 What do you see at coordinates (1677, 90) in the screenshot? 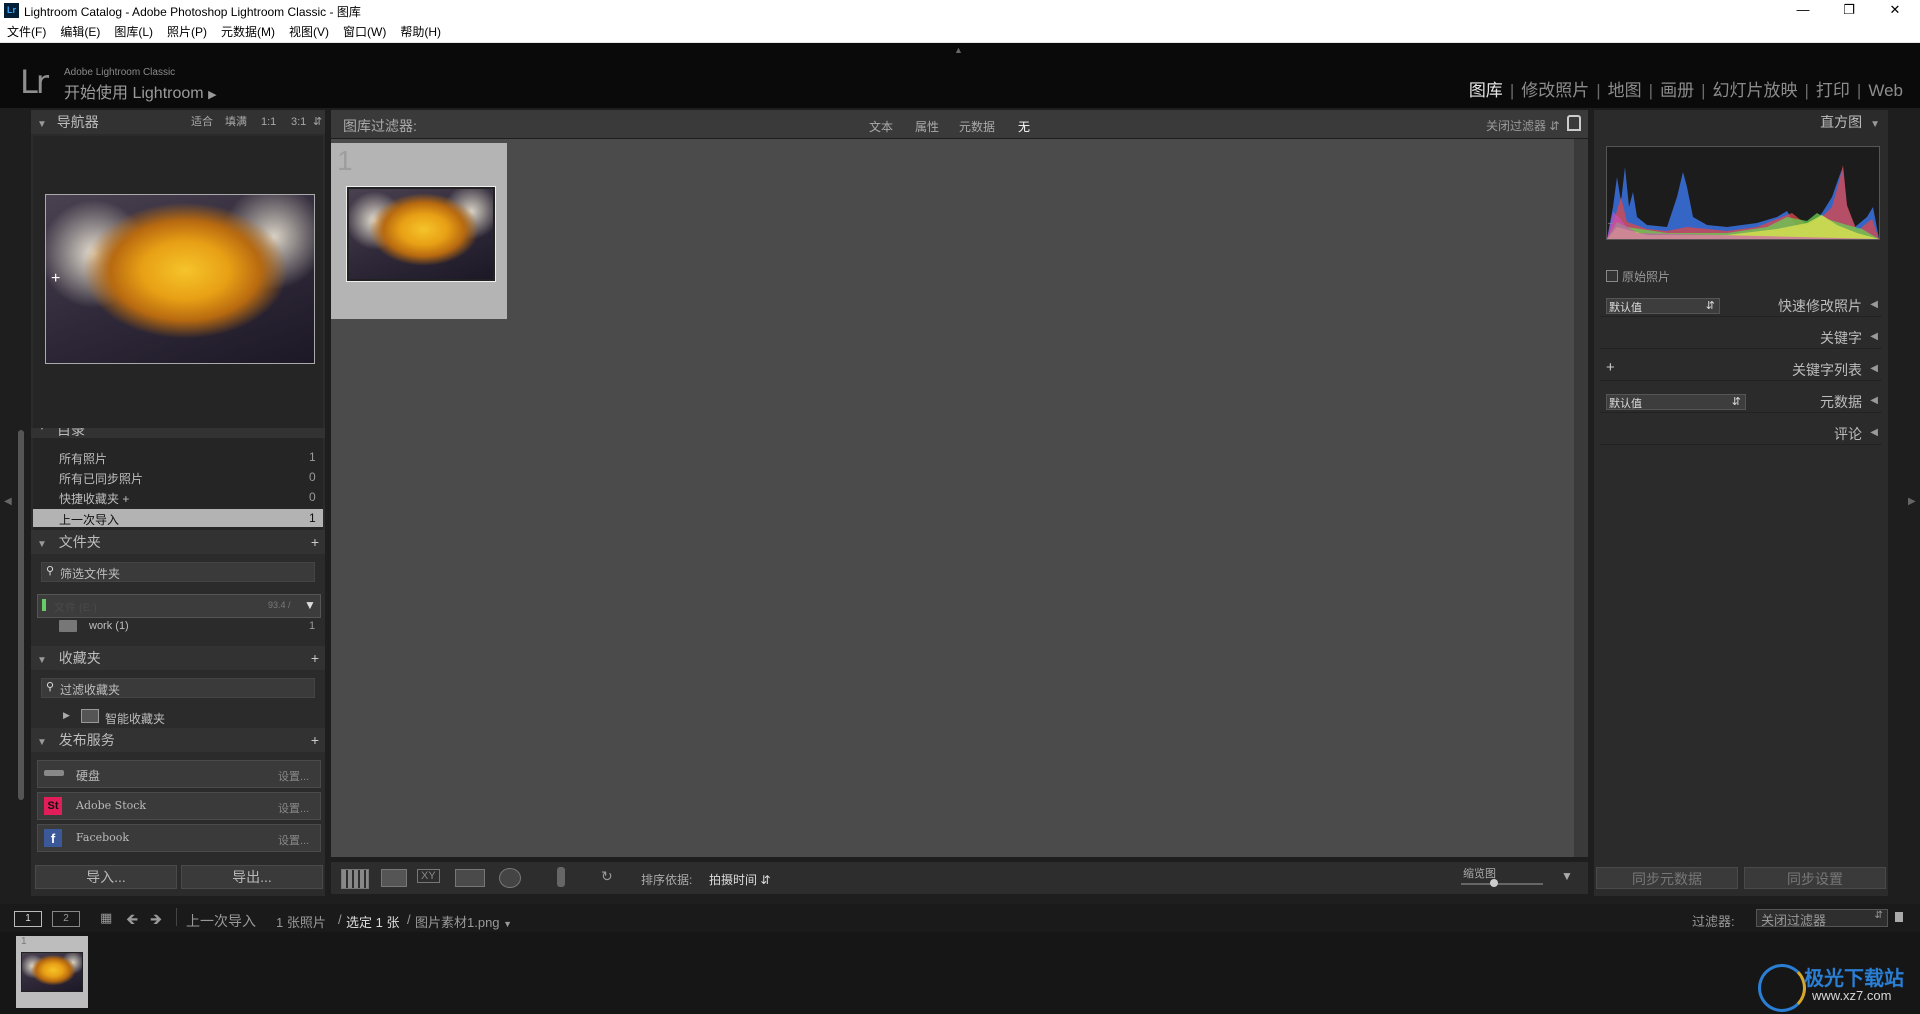
I see `module-book: 画册` at bounding box center [1677, 90].